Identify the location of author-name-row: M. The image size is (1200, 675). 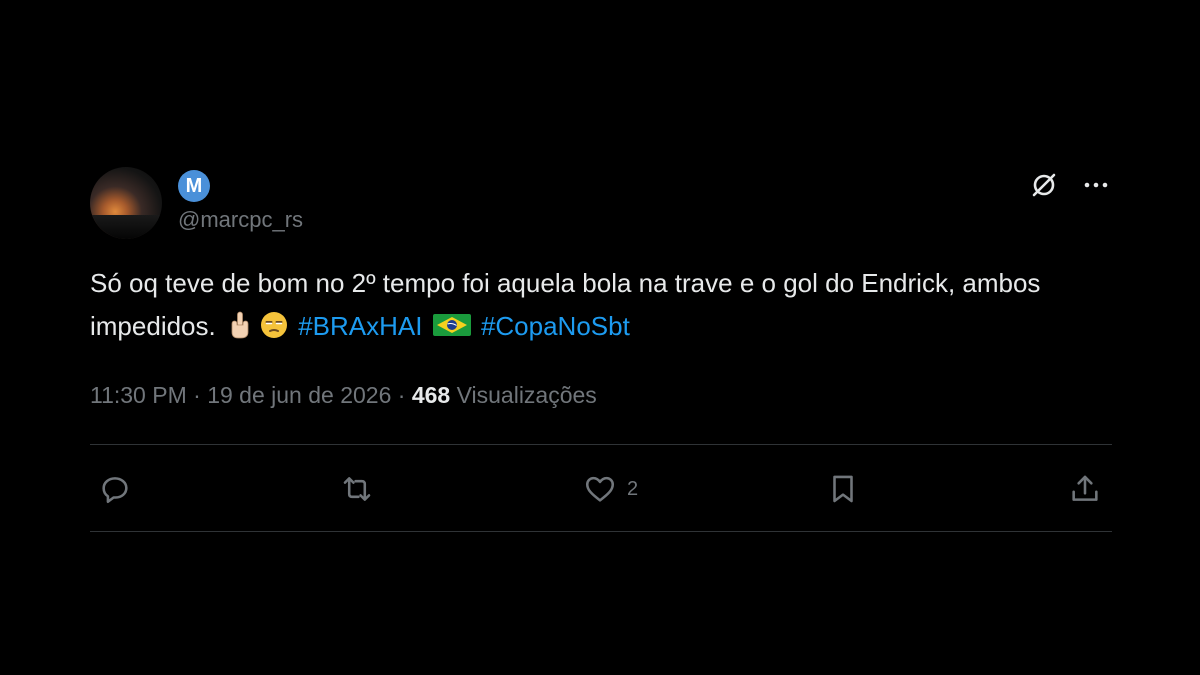
(194, 186).